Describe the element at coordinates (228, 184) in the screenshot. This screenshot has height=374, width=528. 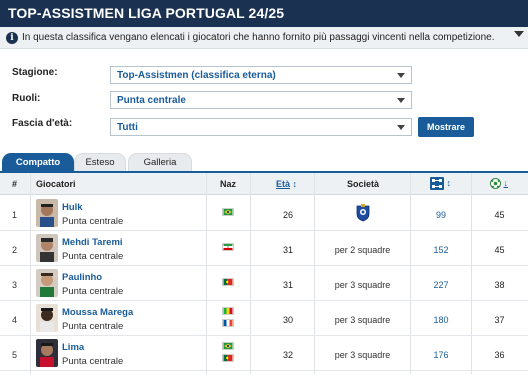
I see `col-nationality: Naz` at that location.